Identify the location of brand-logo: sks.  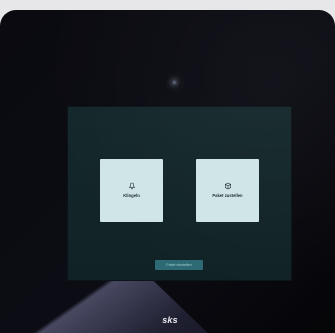
(170, 320).